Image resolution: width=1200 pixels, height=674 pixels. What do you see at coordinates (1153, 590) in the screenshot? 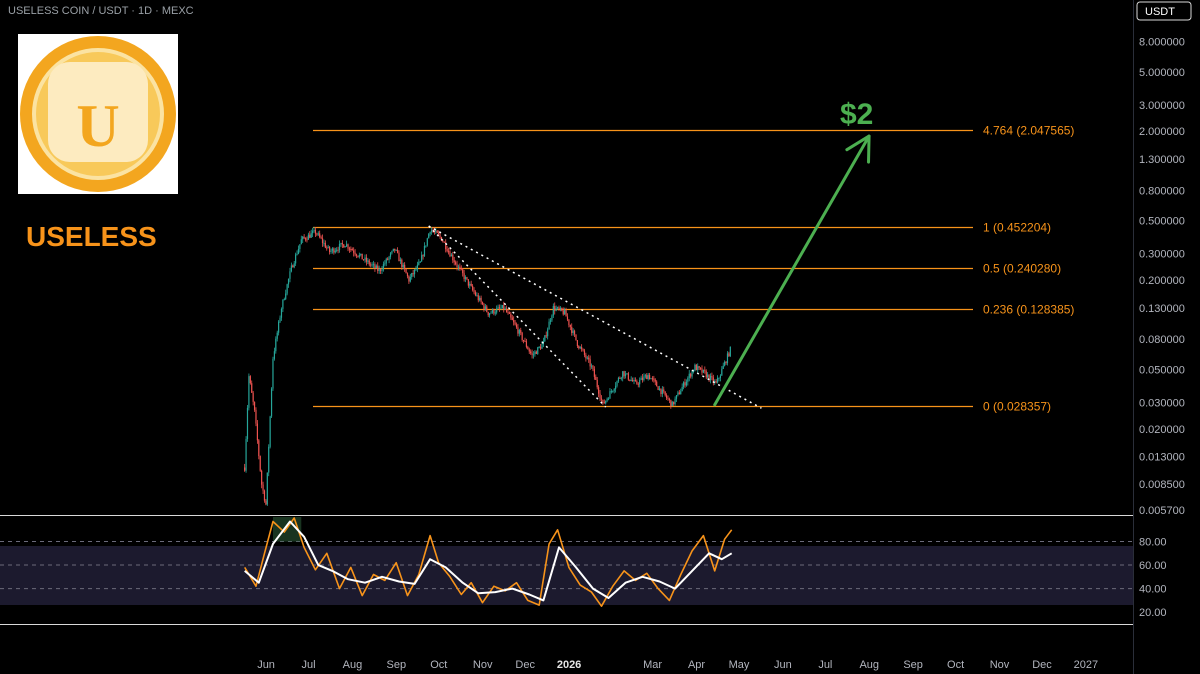
I see `stoch-tick-label: 40.00` at bounding box center [1153, 590].